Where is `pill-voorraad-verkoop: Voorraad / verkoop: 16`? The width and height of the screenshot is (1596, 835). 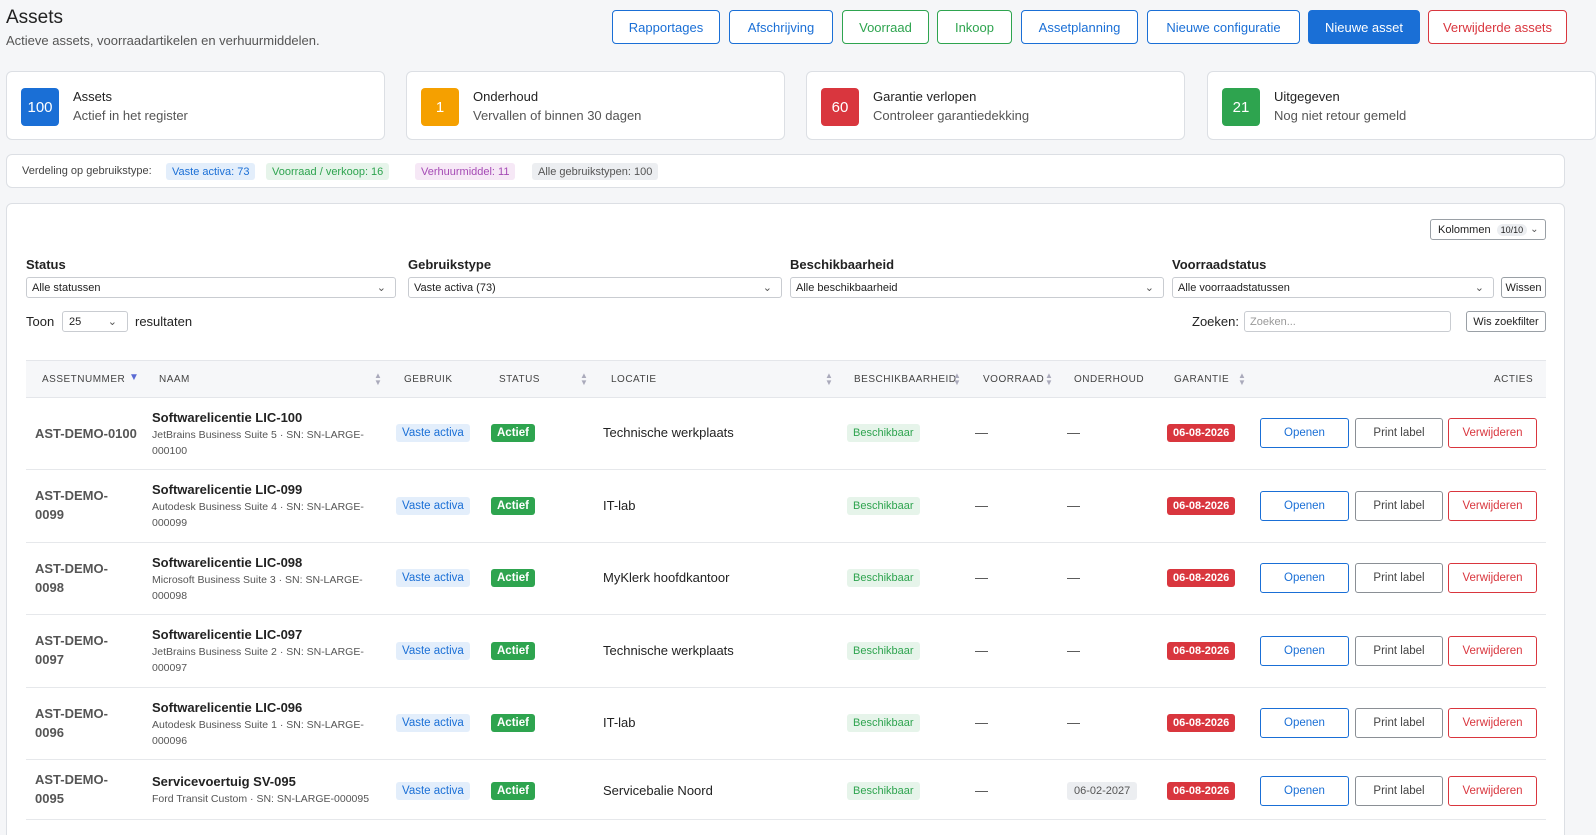 pill-voorraad-verkoop: Voorraad / verkoop: 16 is located at coordinates (328, 171).